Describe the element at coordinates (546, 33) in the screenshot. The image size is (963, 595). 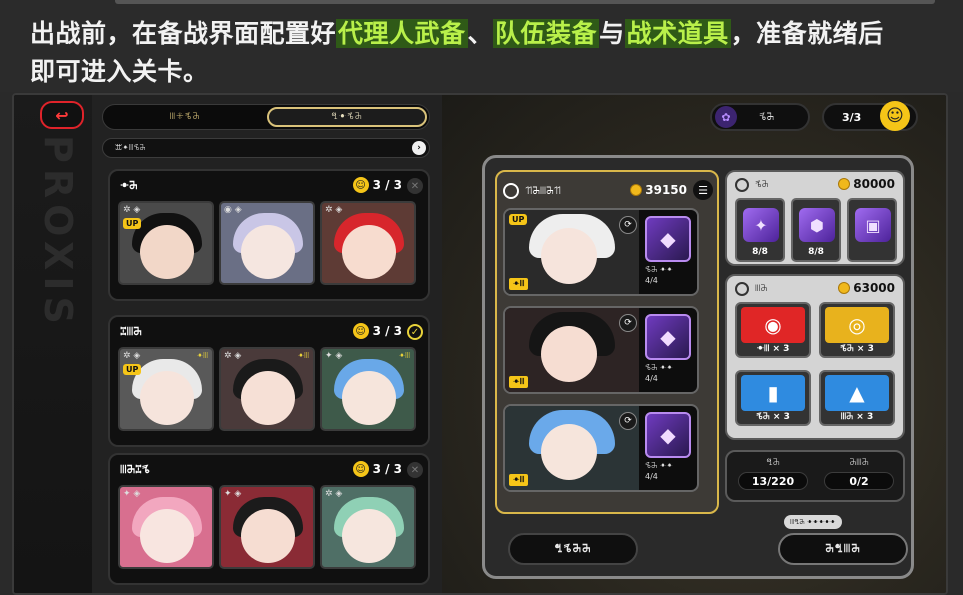
I see `highlight-team-equipment: 队伍装备` at that location.